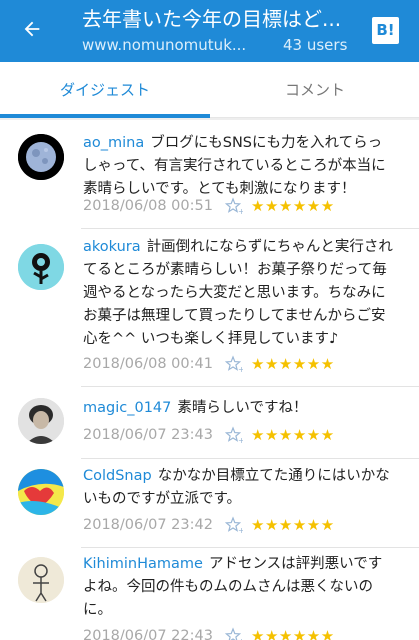  What do you see at coordinates (113, 143) in the screenshot?
I see `comment-username: ao_mina` at bounding box center [113, 143].